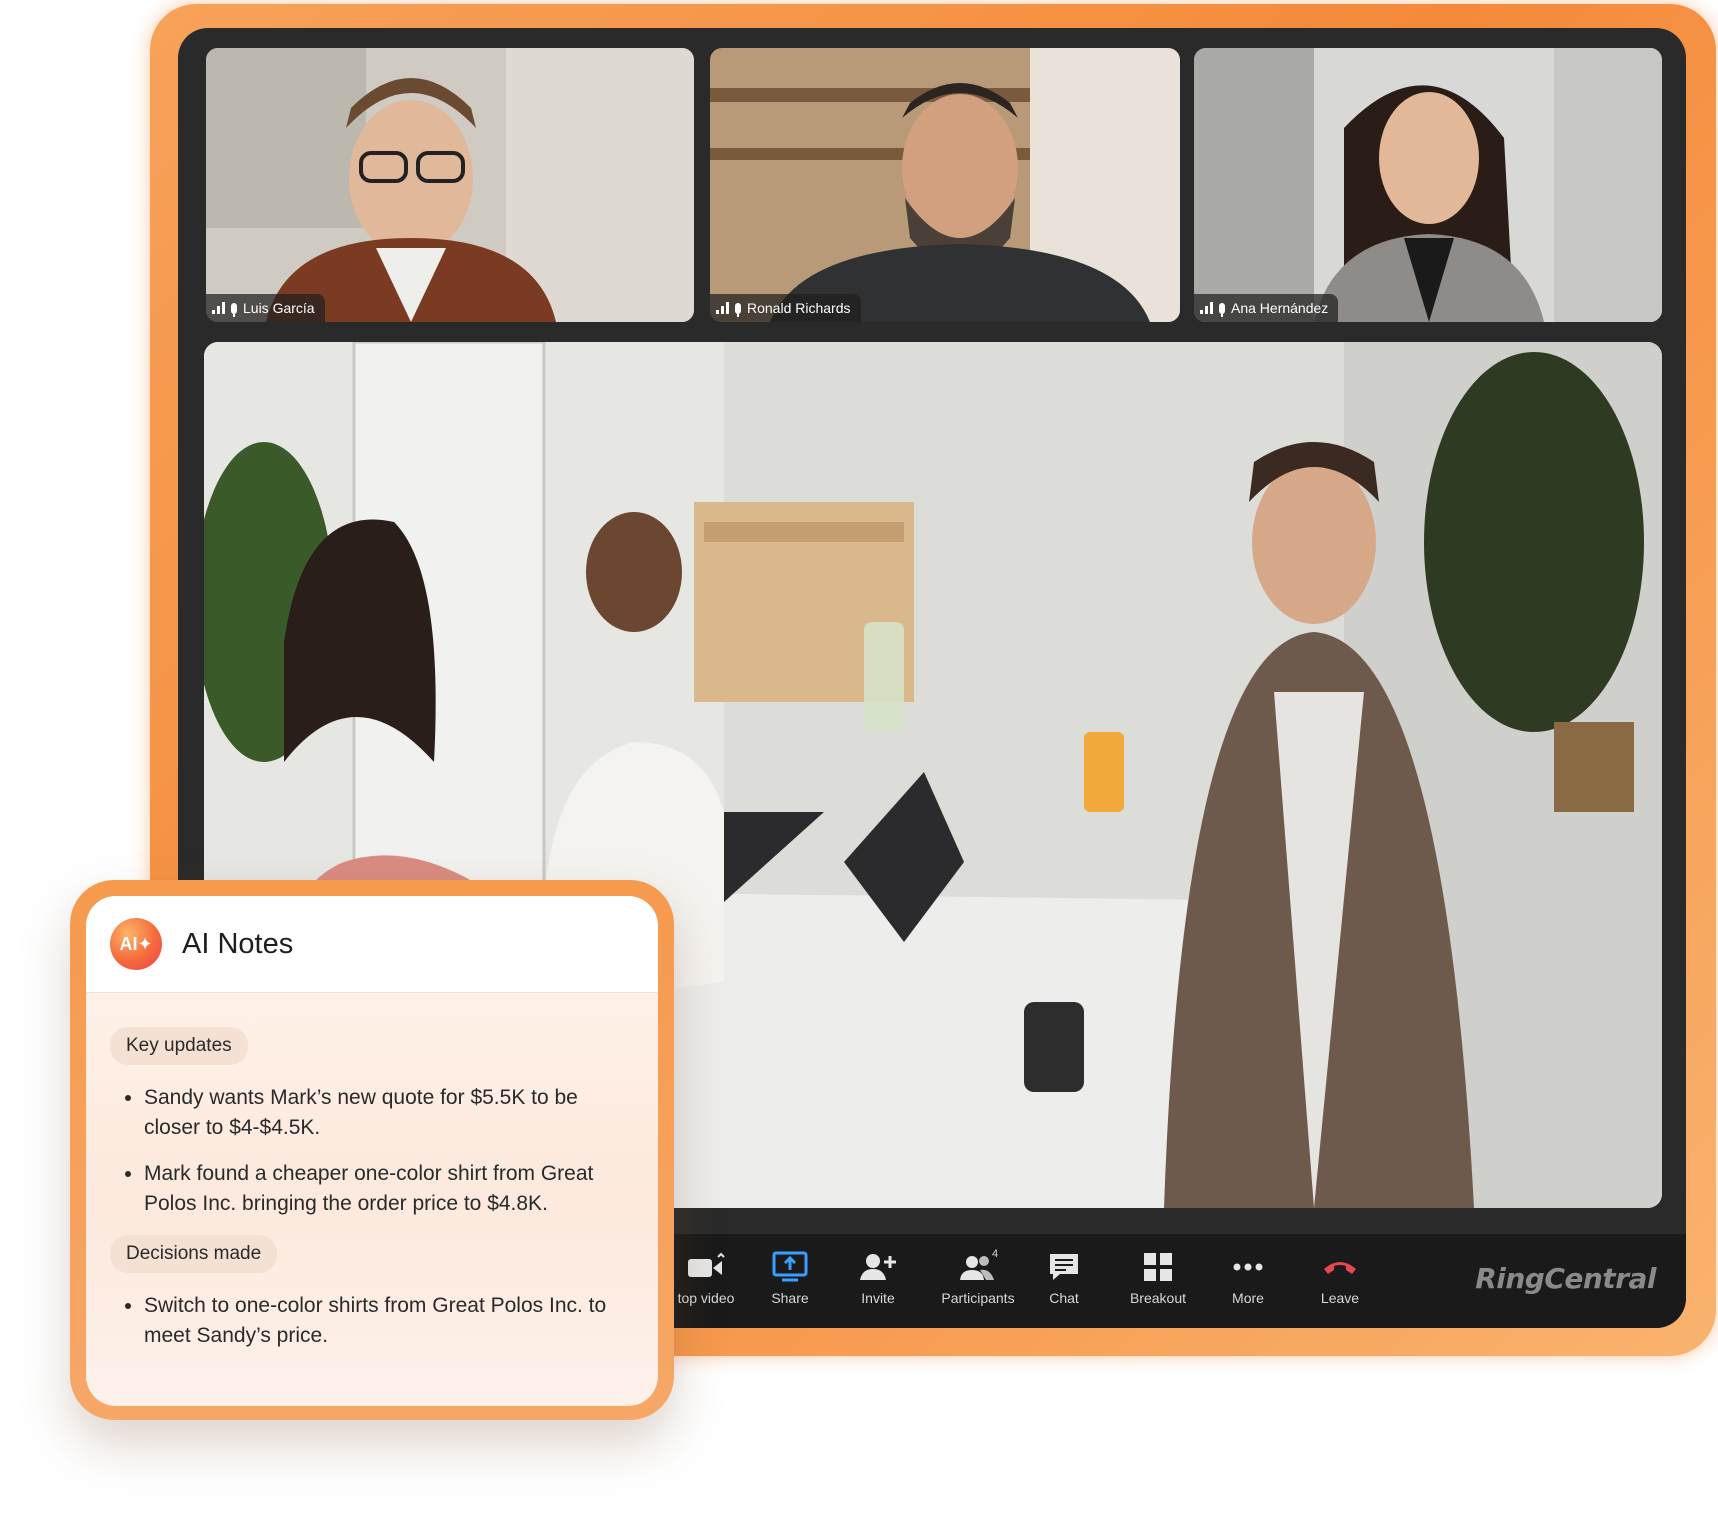  Describe the element at coordinates (790, 1266) in the screenshot. I see `share-screen-icon` at that location.